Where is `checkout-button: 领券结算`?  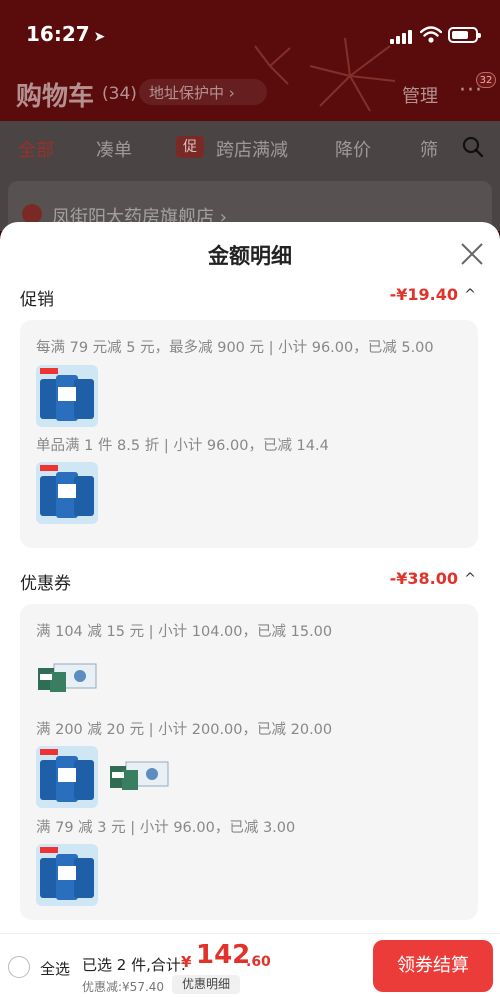 checkout-button: 领券结算 is located at coordinates (433, 966).